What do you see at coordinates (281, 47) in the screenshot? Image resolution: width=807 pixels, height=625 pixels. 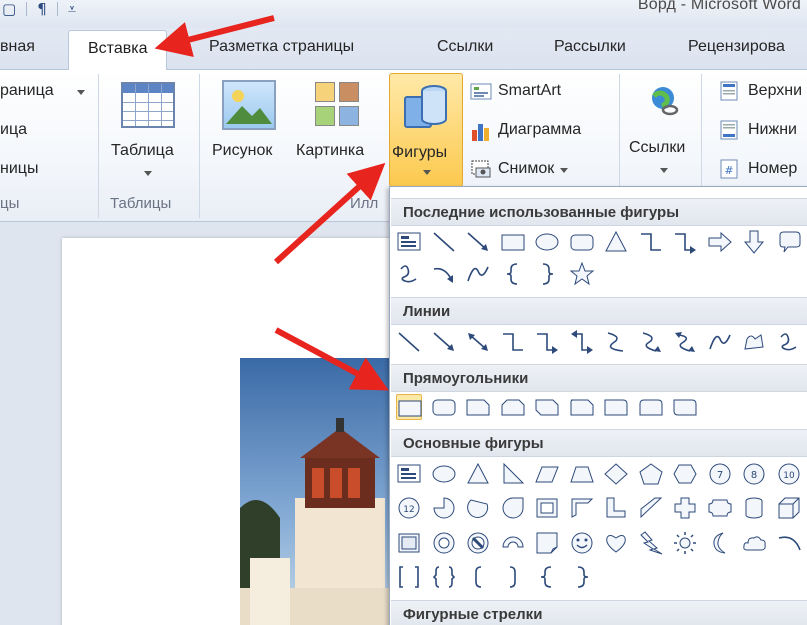 I see `tab-page-layout: Разметка страницы` at bounding box center [281, 47].